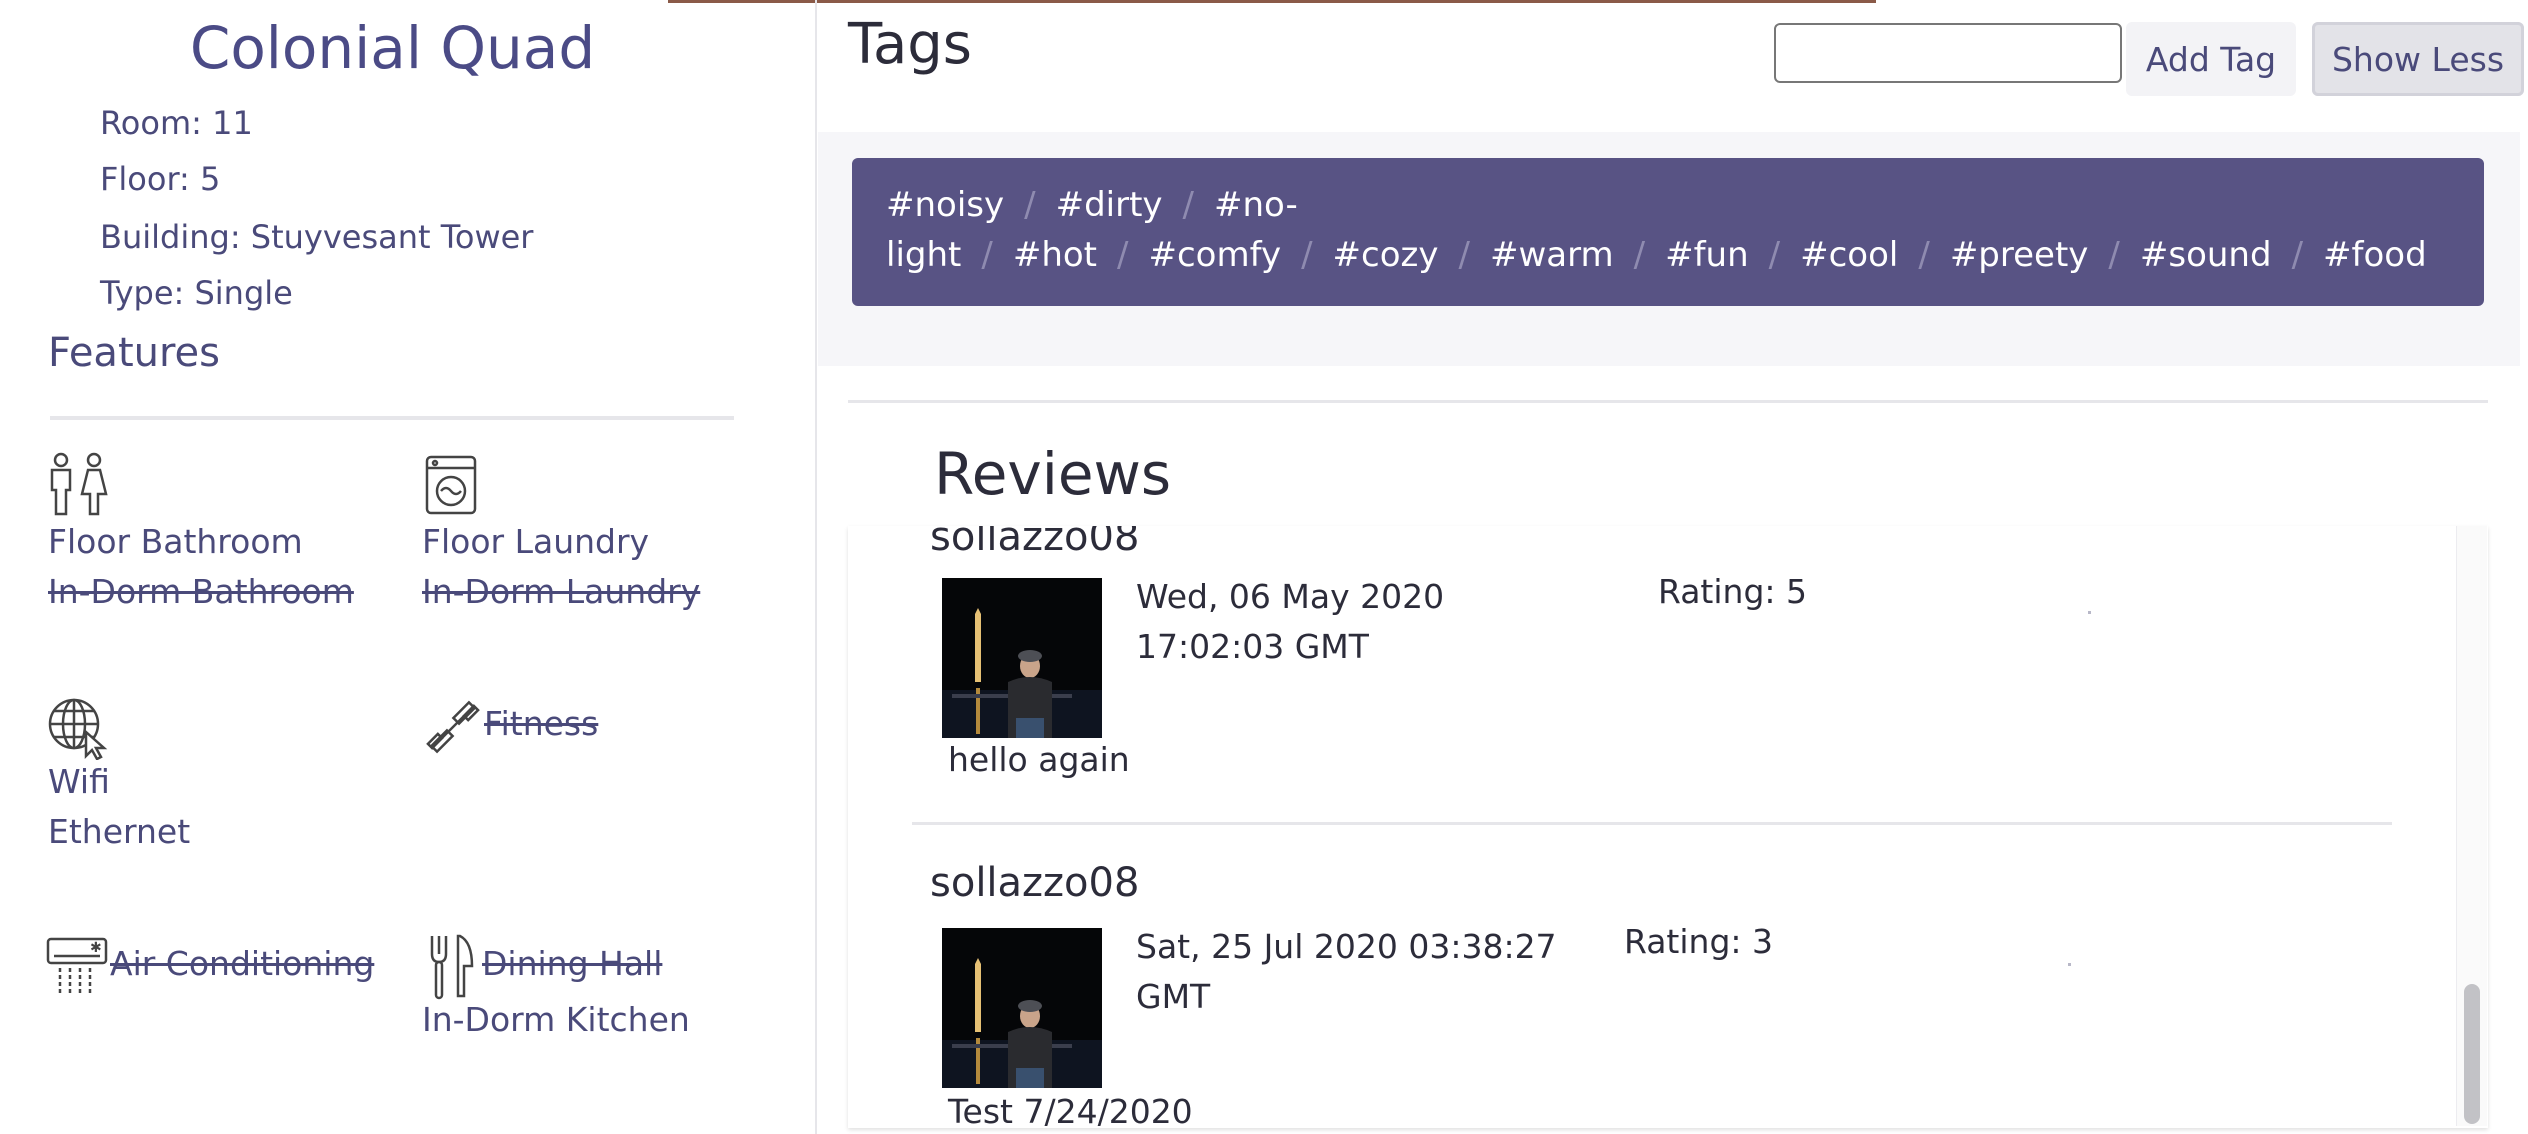  What do you see at coordinates (196, 293) in the screenshot?
I see `type-info: Type: Single` at bounding box center [196, 293].